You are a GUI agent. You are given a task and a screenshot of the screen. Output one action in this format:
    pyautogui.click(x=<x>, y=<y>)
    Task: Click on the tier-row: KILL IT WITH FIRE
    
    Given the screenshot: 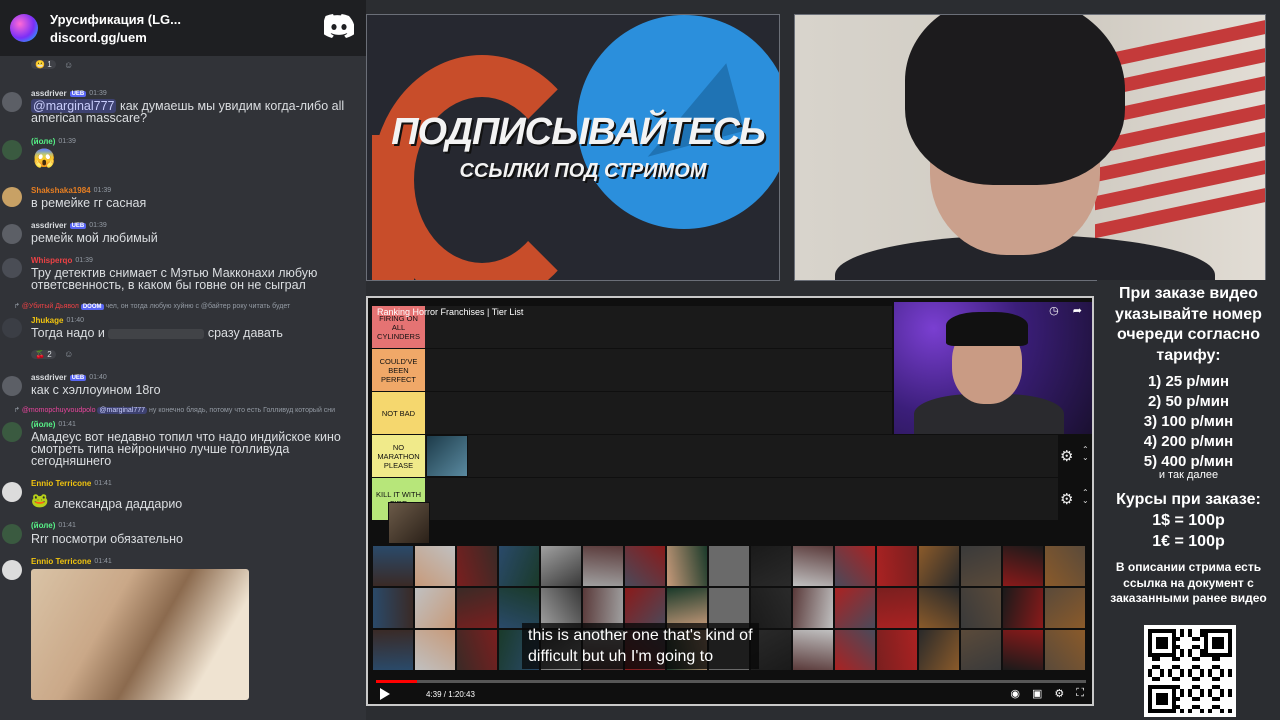 What is the action you would take?
    pyautogui.click(x=715, y=511)
    